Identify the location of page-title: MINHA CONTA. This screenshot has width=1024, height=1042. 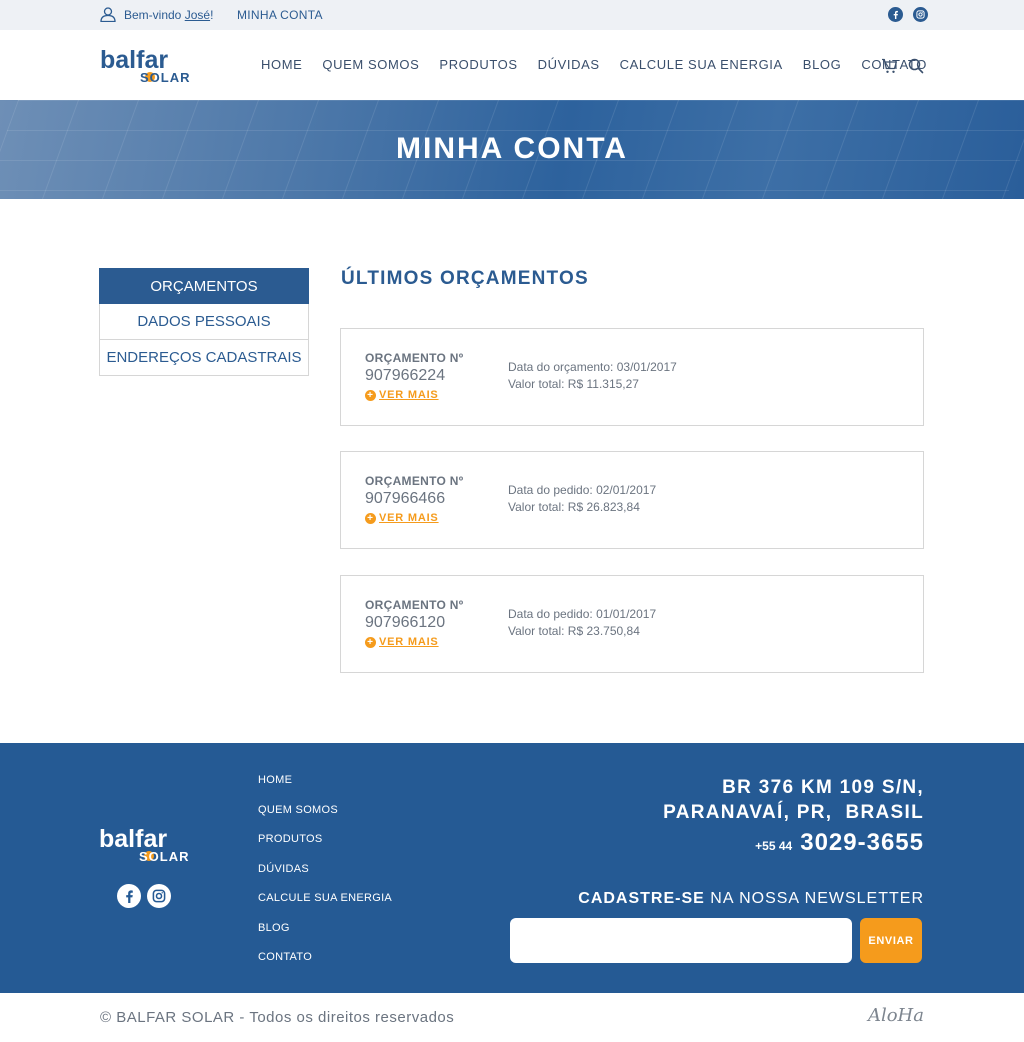
(512, 148).